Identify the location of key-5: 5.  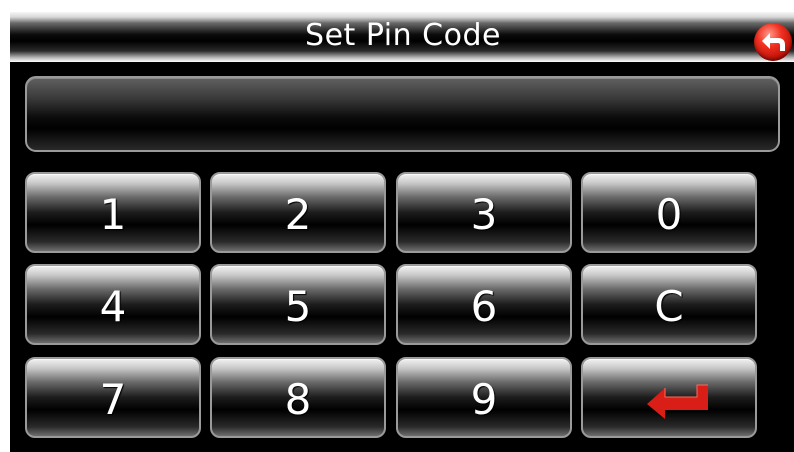
(298, 304).